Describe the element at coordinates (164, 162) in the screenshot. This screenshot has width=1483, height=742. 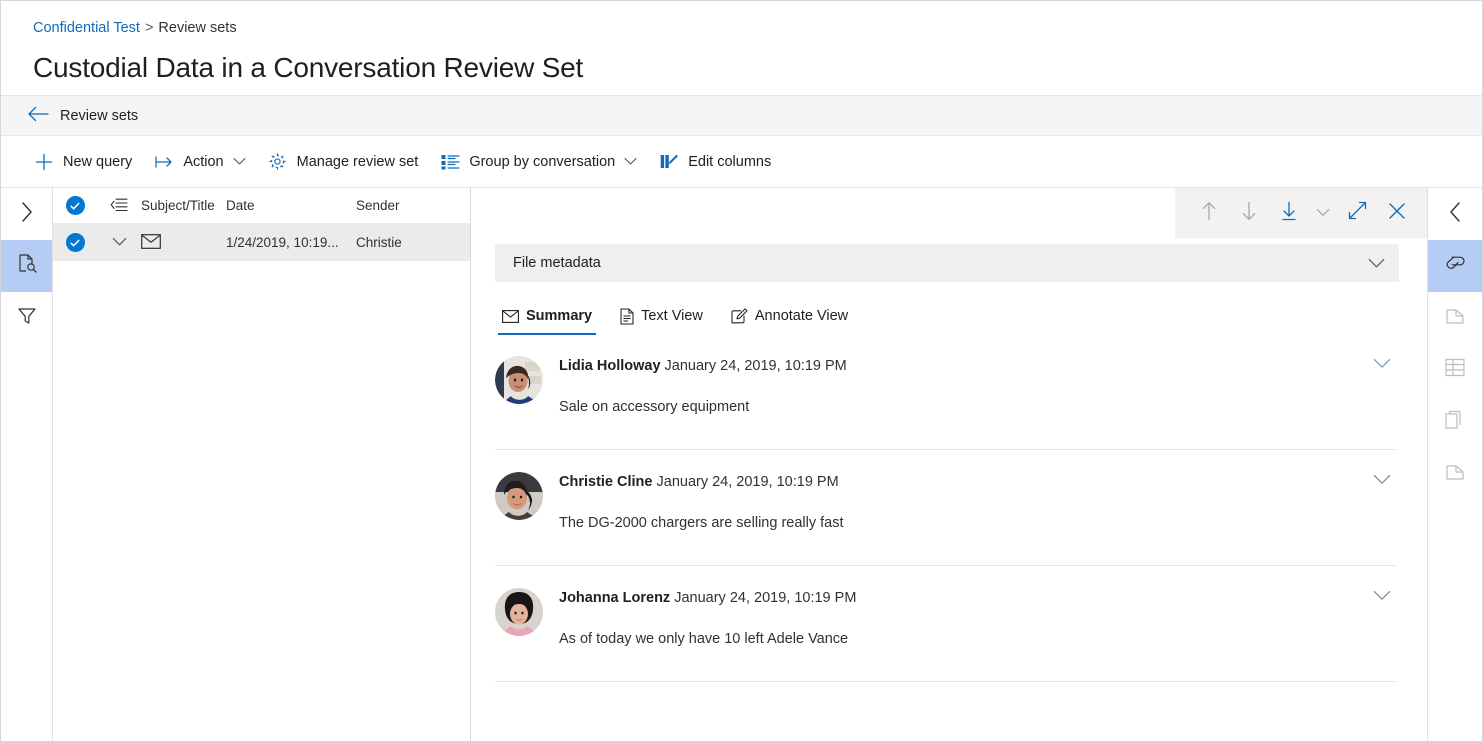
I see `arrow-right-bar-icon` at that location.